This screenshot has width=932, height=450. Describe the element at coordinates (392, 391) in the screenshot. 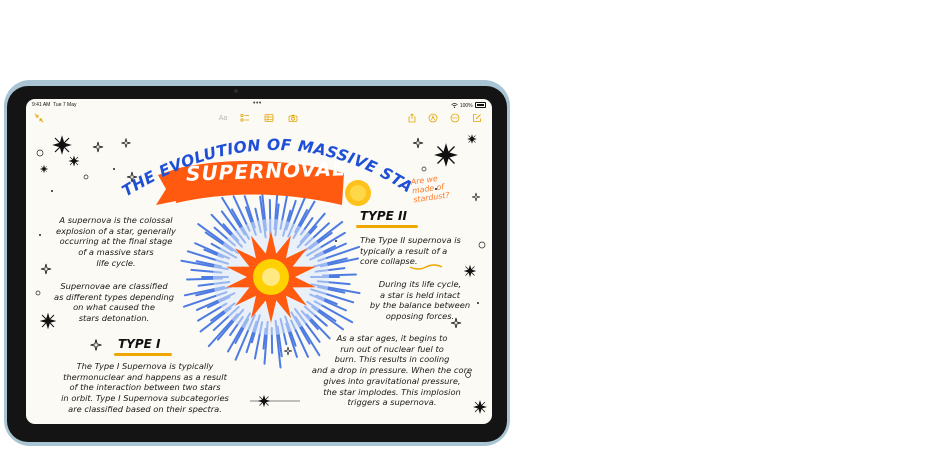

I see `text-line: the star implodes. This implosion` at that location.